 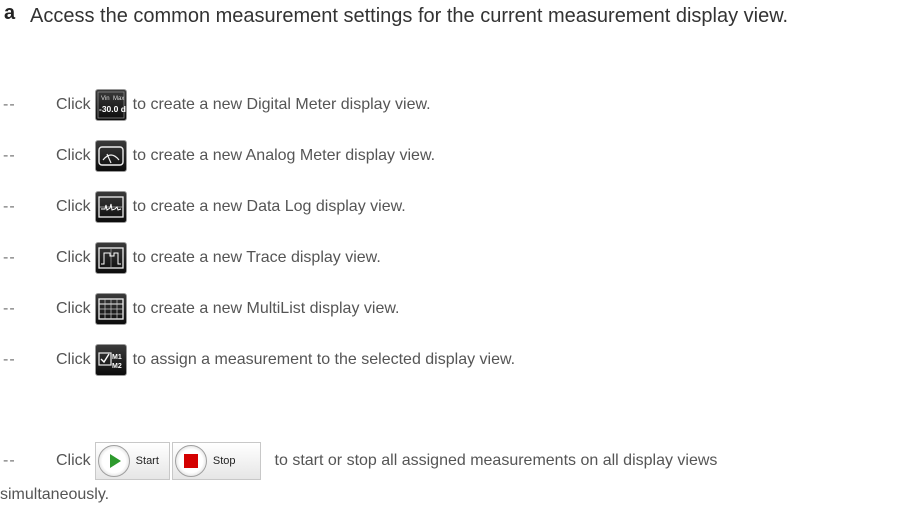 I want to click on icon-text-max: Max, so click(x=118, y=99).